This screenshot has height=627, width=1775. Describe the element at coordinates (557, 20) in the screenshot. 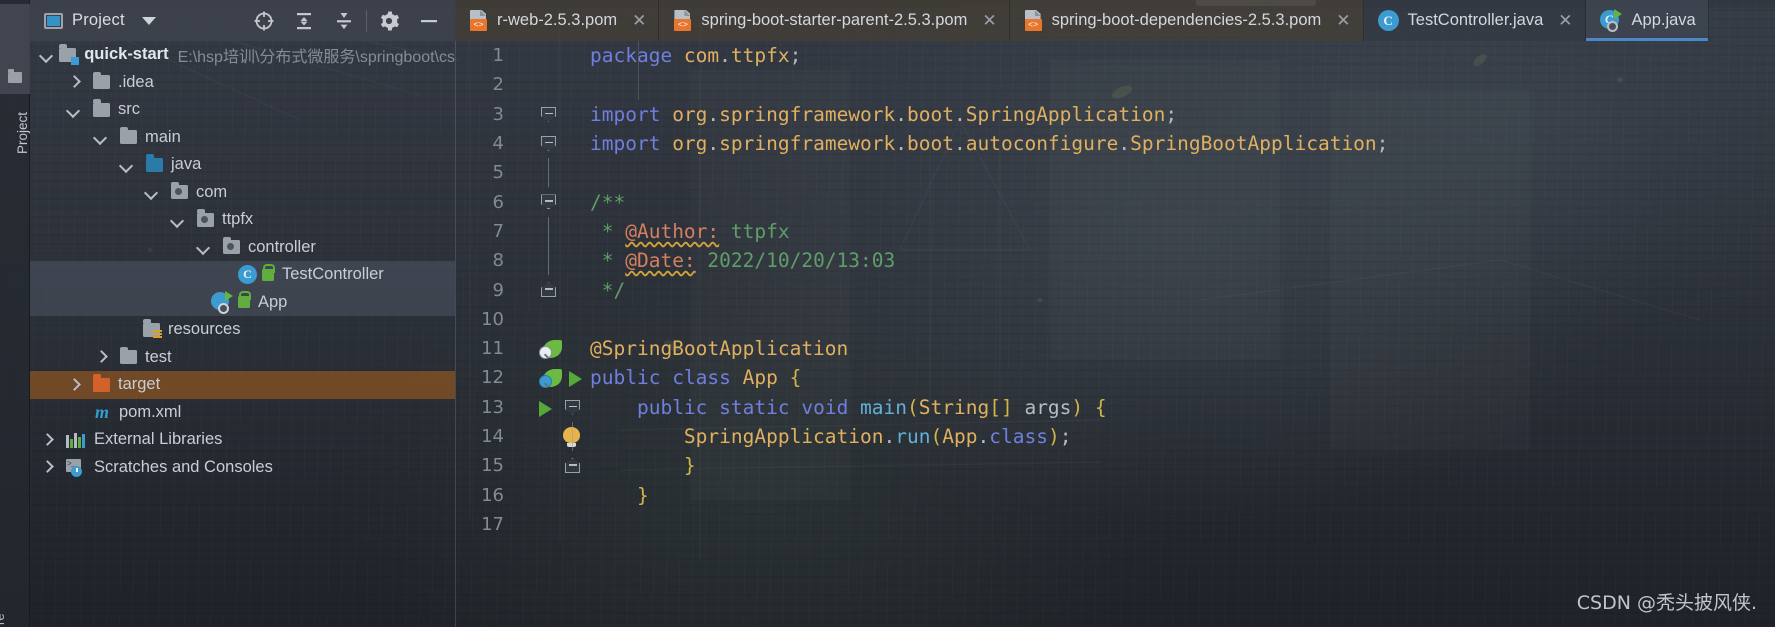

I see `editor-tab-0: <> r-web-2.5.3.pom ✕` at that location.